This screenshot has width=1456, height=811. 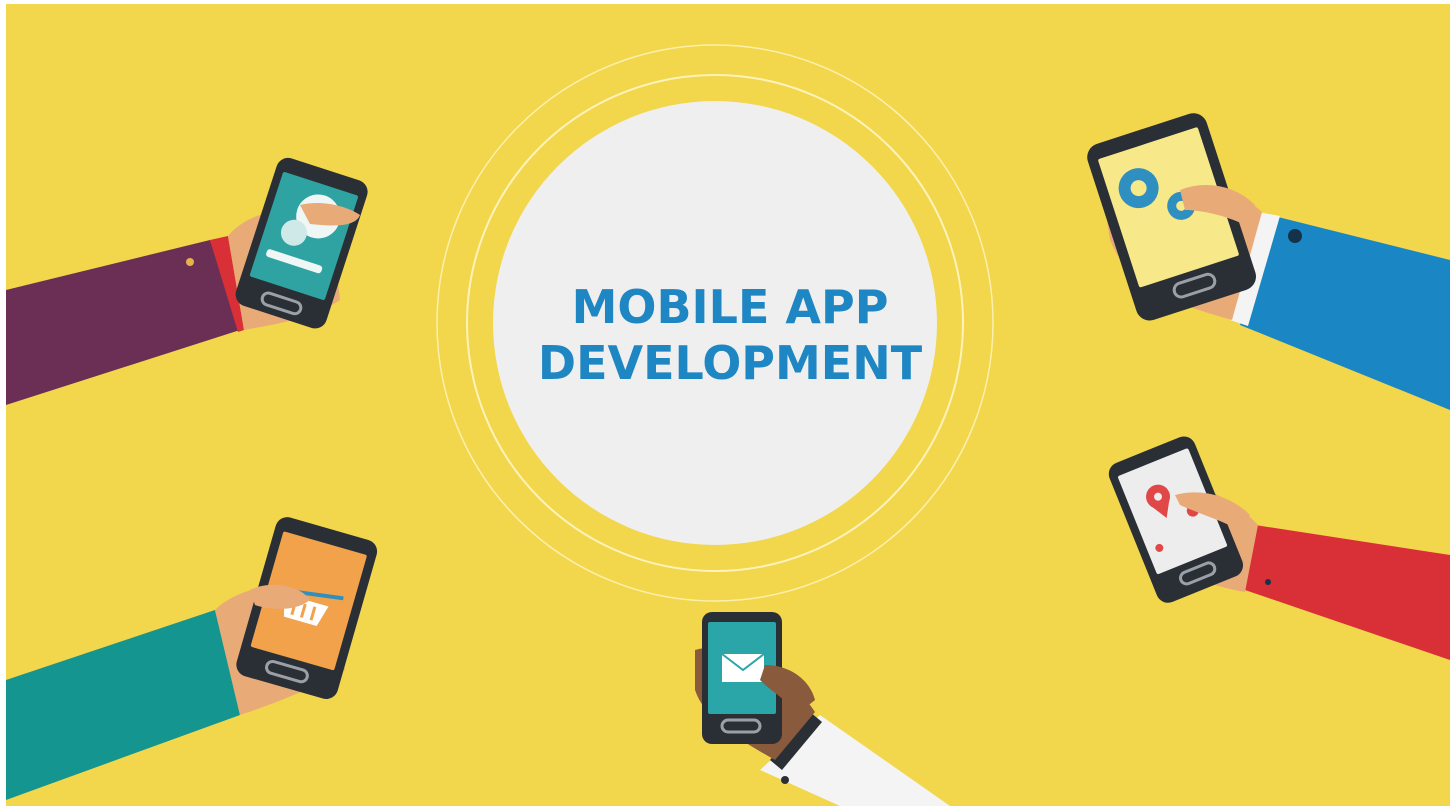 What do you see at coordinates (192, 658) in the screenshot?
I see `hand-phone-bottom-left` at bounding box center [192, 658].